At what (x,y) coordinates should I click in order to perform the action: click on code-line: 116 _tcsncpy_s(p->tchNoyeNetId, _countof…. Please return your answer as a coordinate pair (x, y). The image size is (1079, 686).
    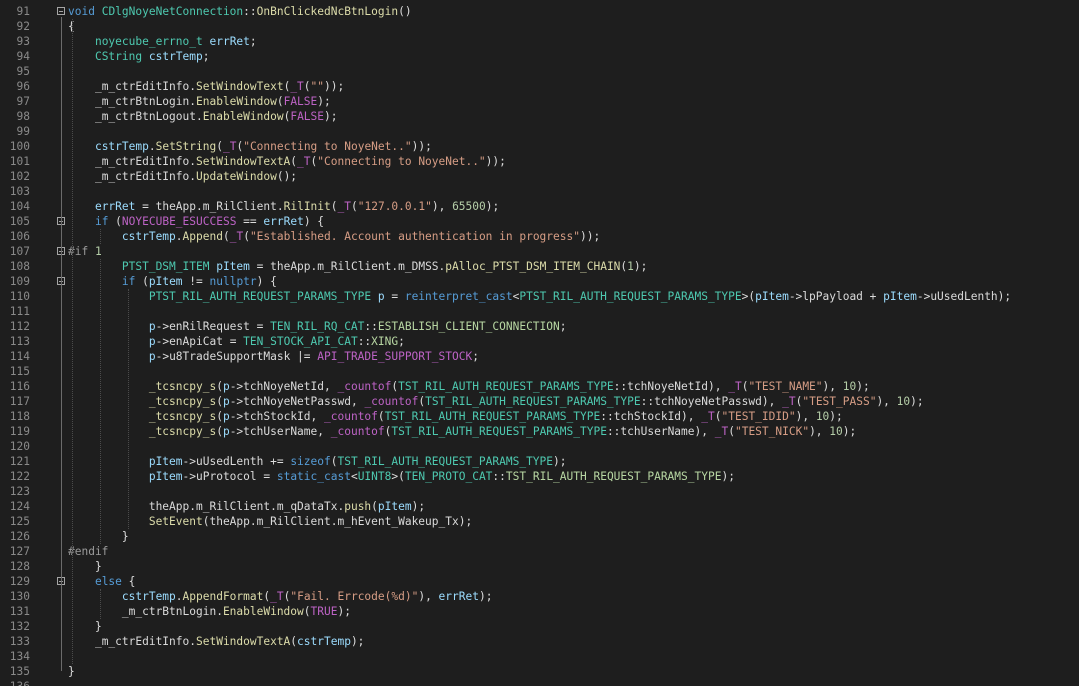
    Looking at the image, I should click on (539, 386).